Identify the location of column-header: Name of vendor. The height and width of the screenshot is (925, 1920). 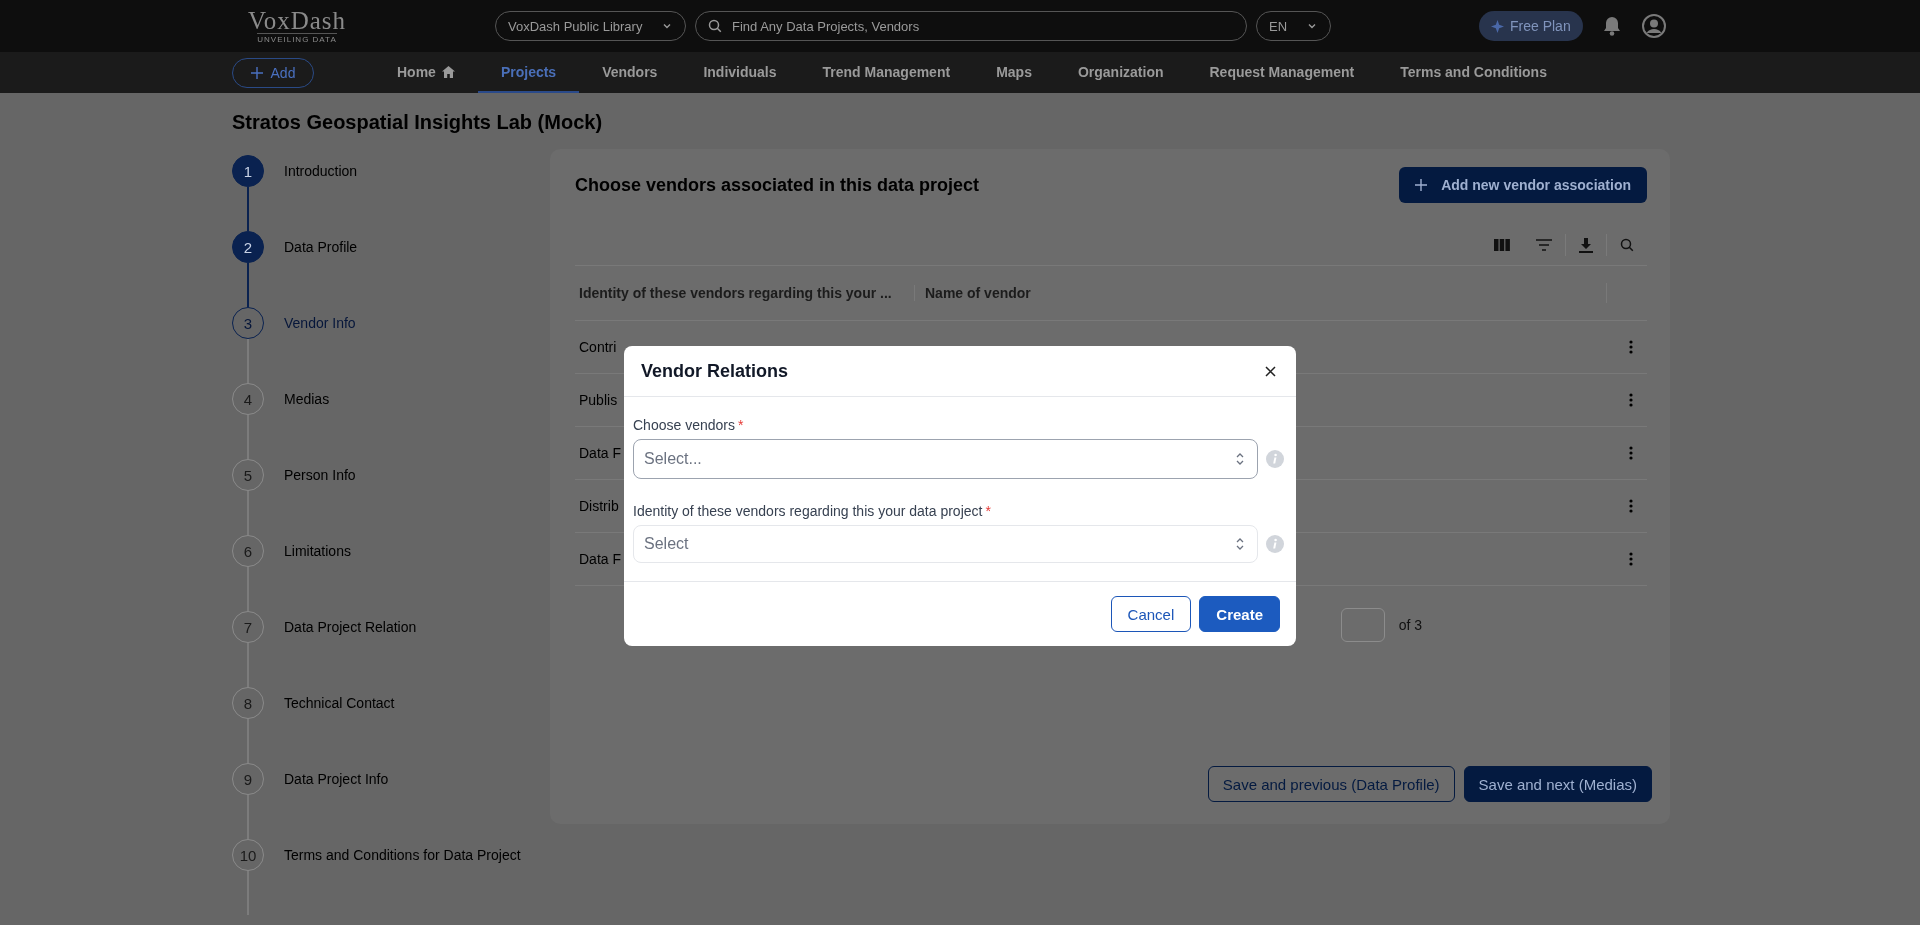
(1260, 293).